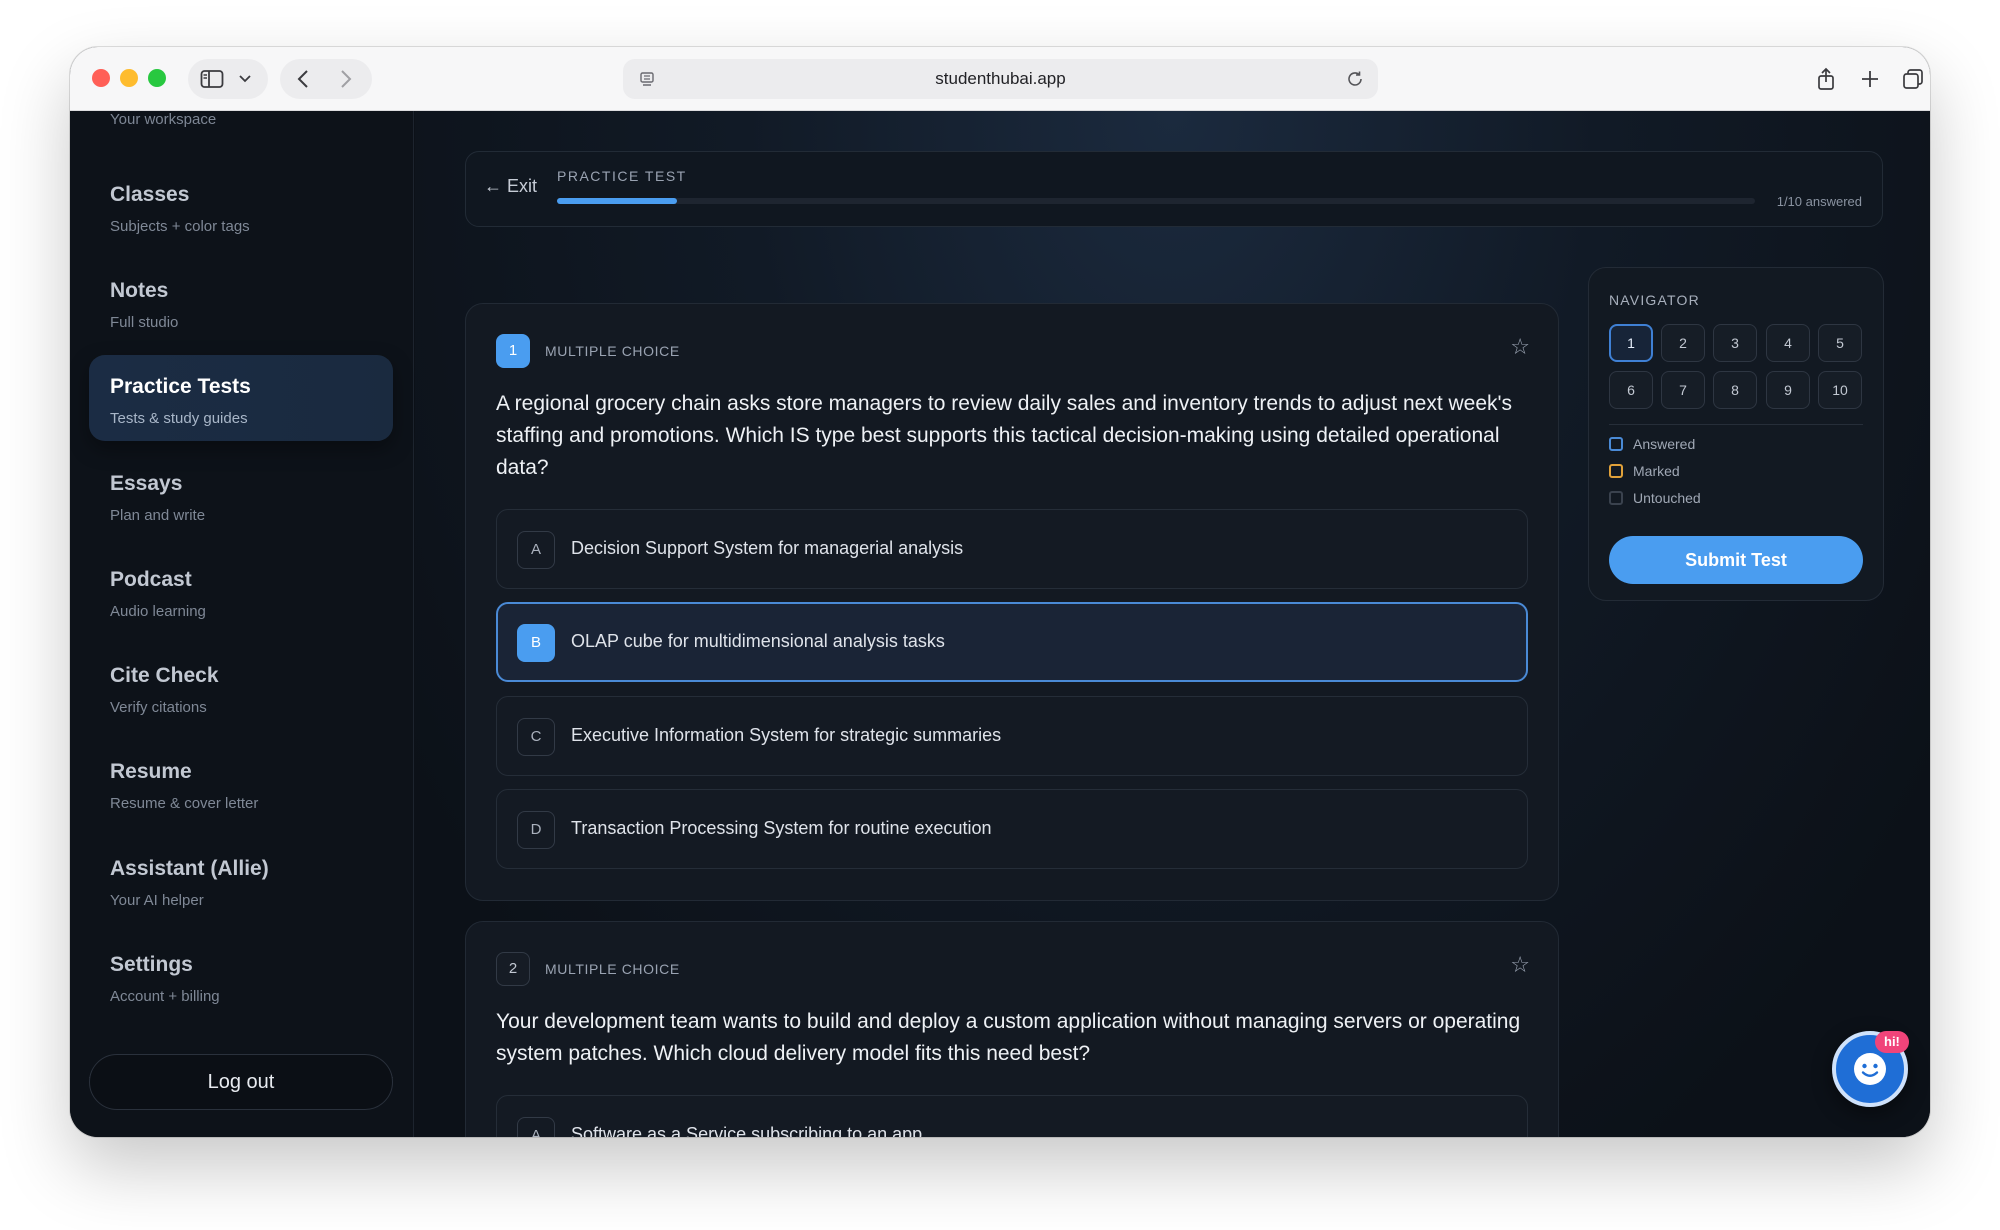 The width and height of the screenshot is (2000, 1230). Describe the element at coordinates (513, 351) in the screenshot. I see `question-number: 1` at that location.